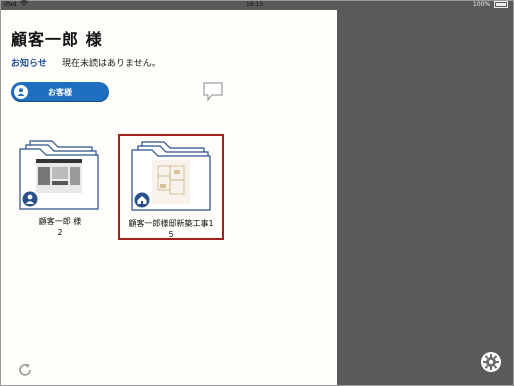  Describe the element at coordinates (111, 64) in the screenshot. I see `notice-text: 現在未読はありません。` at that location.